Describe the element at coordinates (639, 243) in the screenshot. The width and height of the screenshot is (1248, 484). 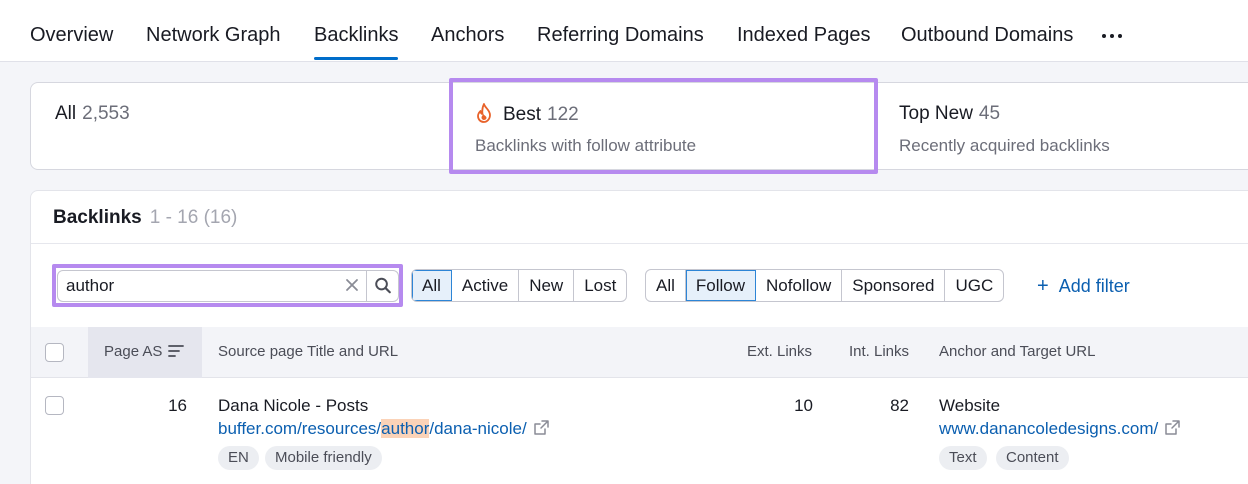
I see `panel-divider` at that location.